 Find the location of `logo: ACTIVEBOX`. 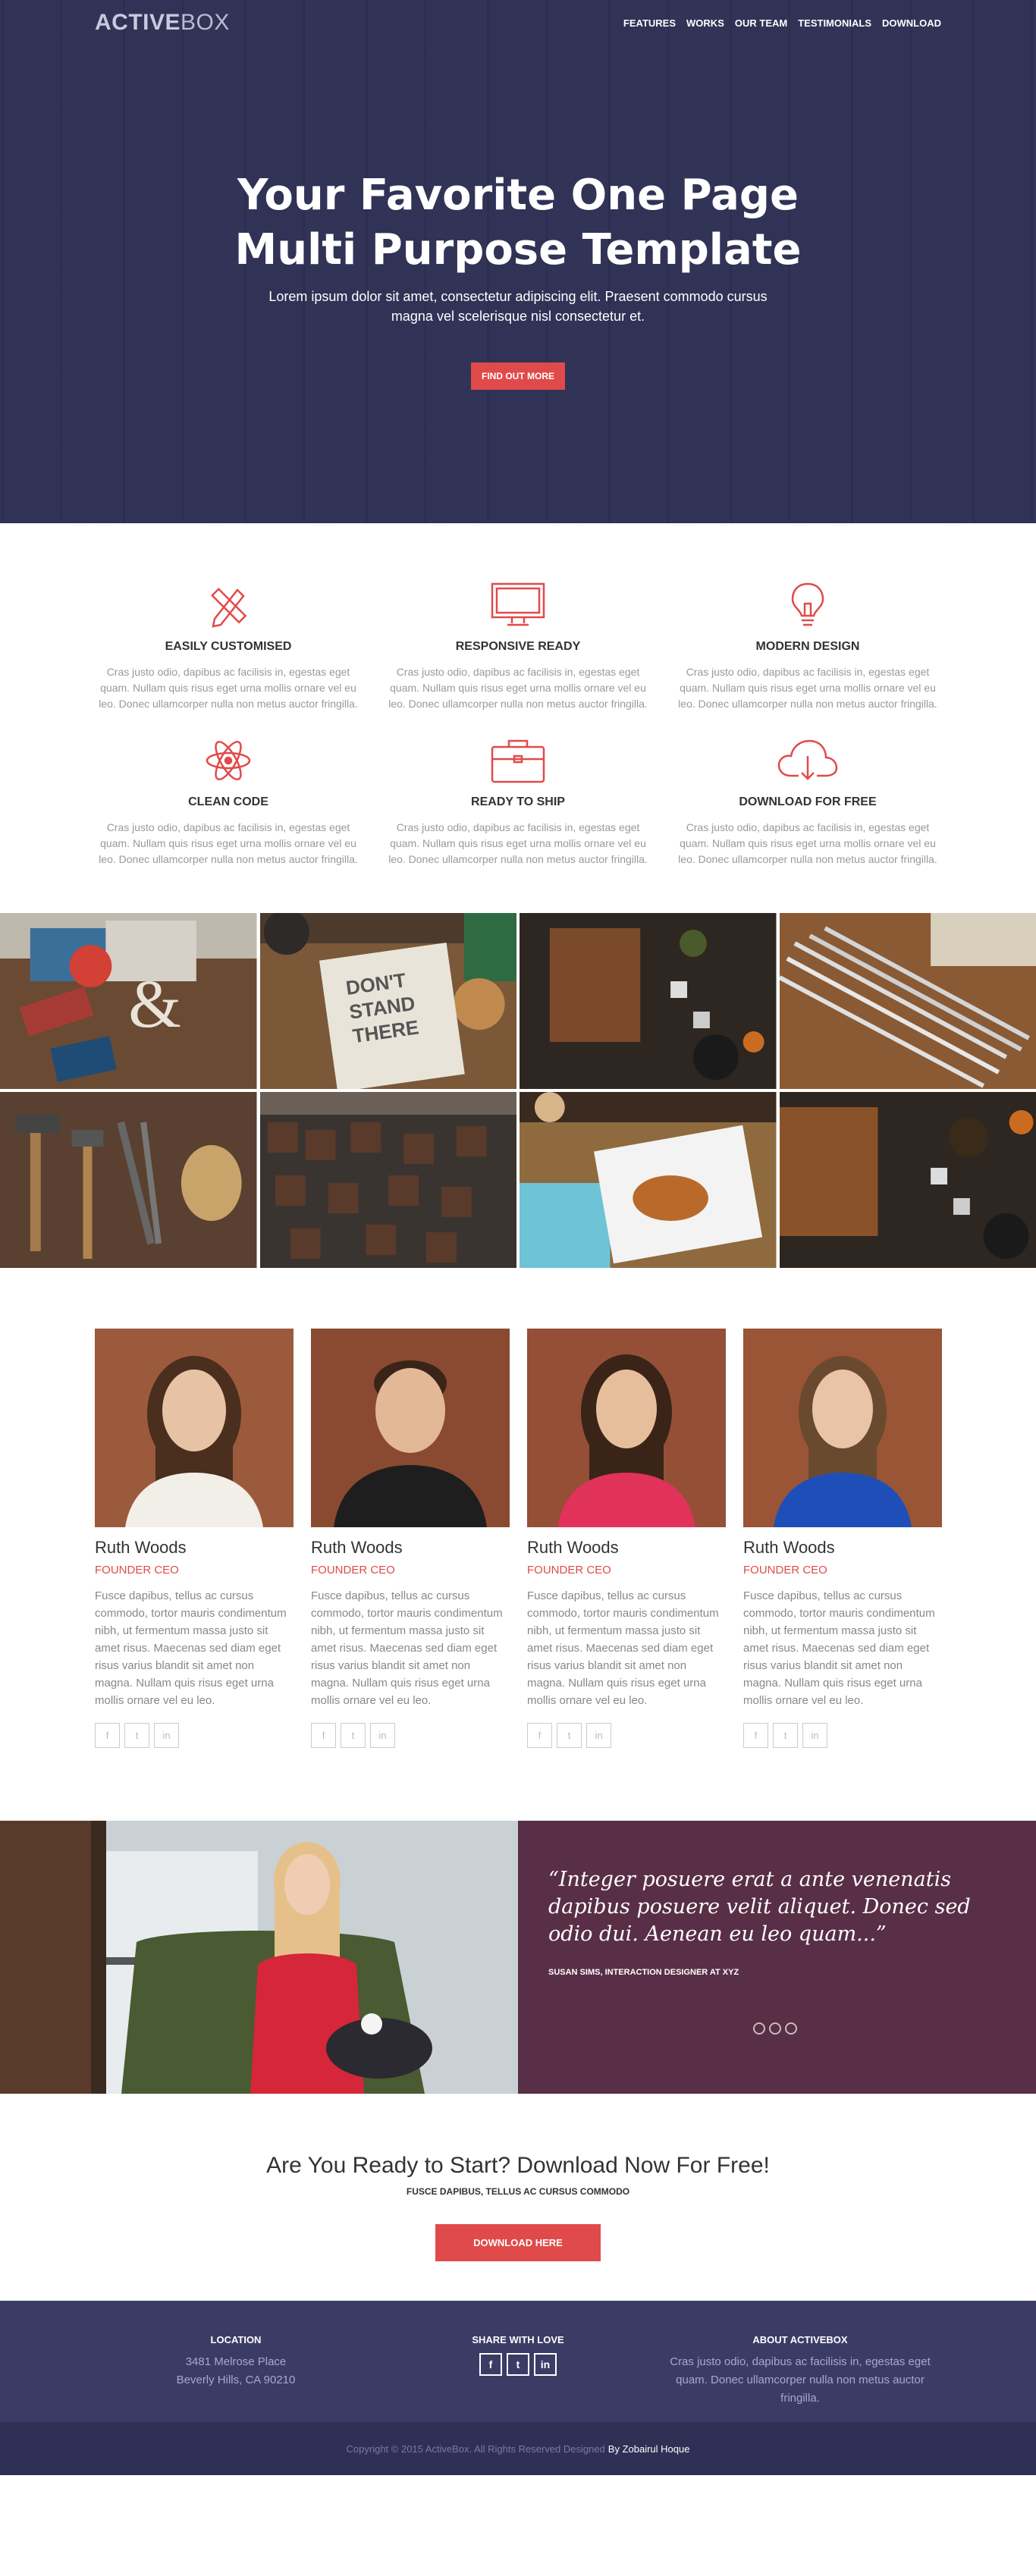

logo: ACTIVEBOX is located at coordinates (162, 23).